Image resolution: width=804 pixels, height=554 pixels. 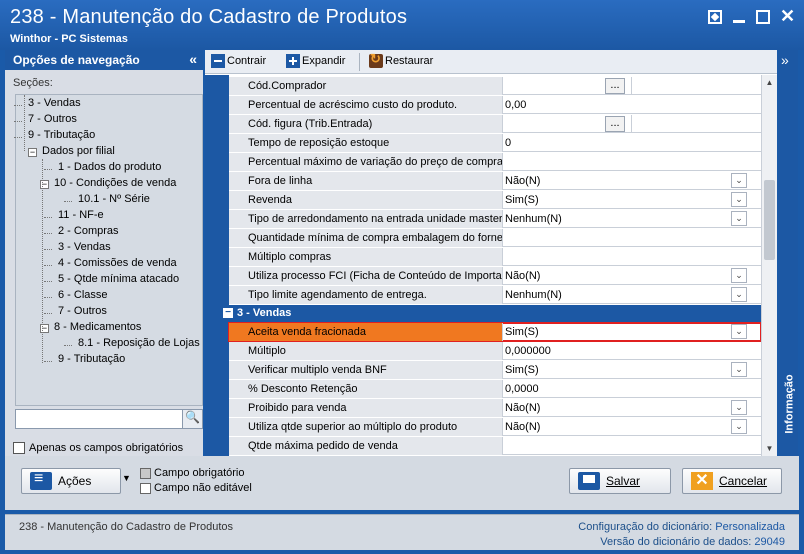 What do you see at coordinates (228, 313) in the screenshot?
I see `section-collapse-icon: −` at bounding box center [228, 313].